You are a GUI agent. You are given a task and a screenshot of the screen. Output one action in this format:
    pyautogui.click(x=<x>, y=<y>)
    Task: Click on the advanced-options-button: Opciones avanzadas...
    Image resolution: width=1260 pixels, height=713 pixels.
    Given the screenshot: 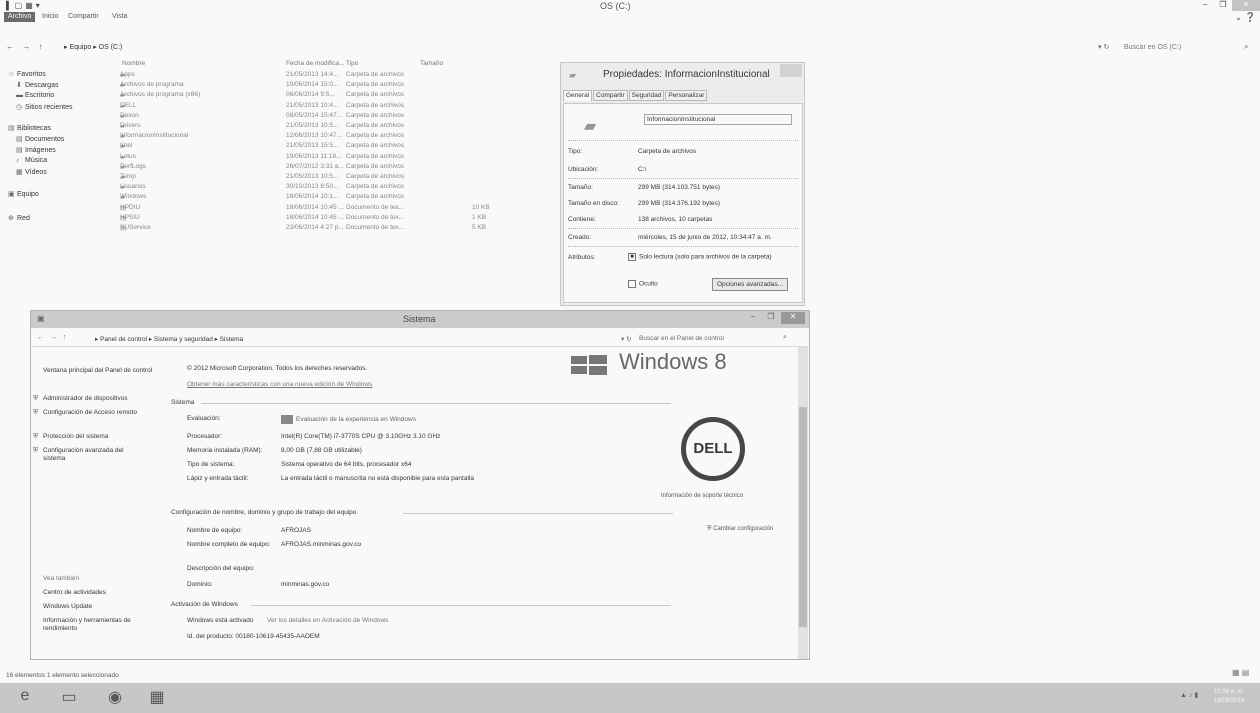 What is the action you would take?
    pyautogui.click(x=750, y=284)
    